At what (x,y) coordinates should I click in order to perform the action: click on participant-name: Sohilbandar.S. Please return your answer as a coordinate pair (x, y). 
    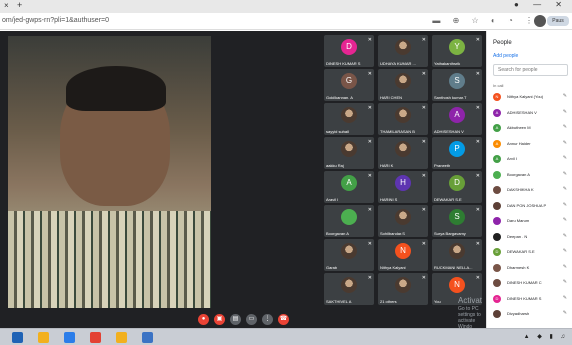
    Looking at the image, I should click on (392, 233).